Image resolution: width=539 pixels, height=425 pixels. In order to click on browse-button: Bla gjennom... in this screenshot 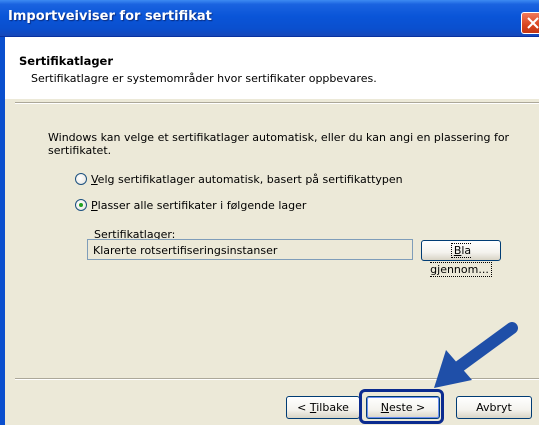, I will do `click(461, 258)`.